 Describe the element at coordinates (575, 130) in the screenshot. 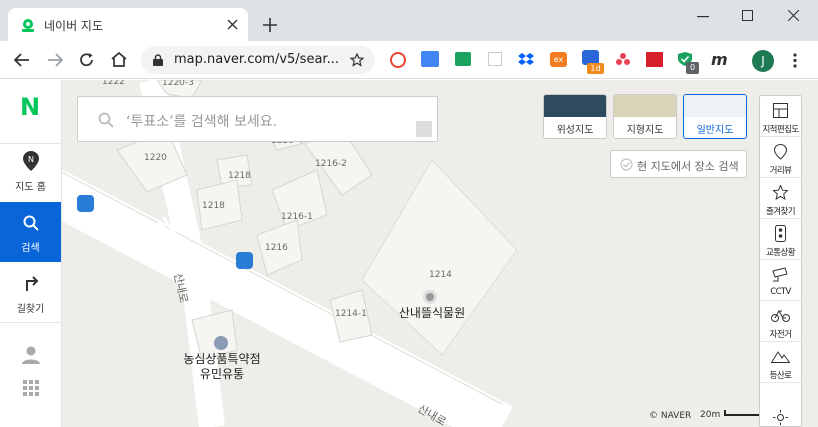

I see `map-type-label: 위성지도` at that location.